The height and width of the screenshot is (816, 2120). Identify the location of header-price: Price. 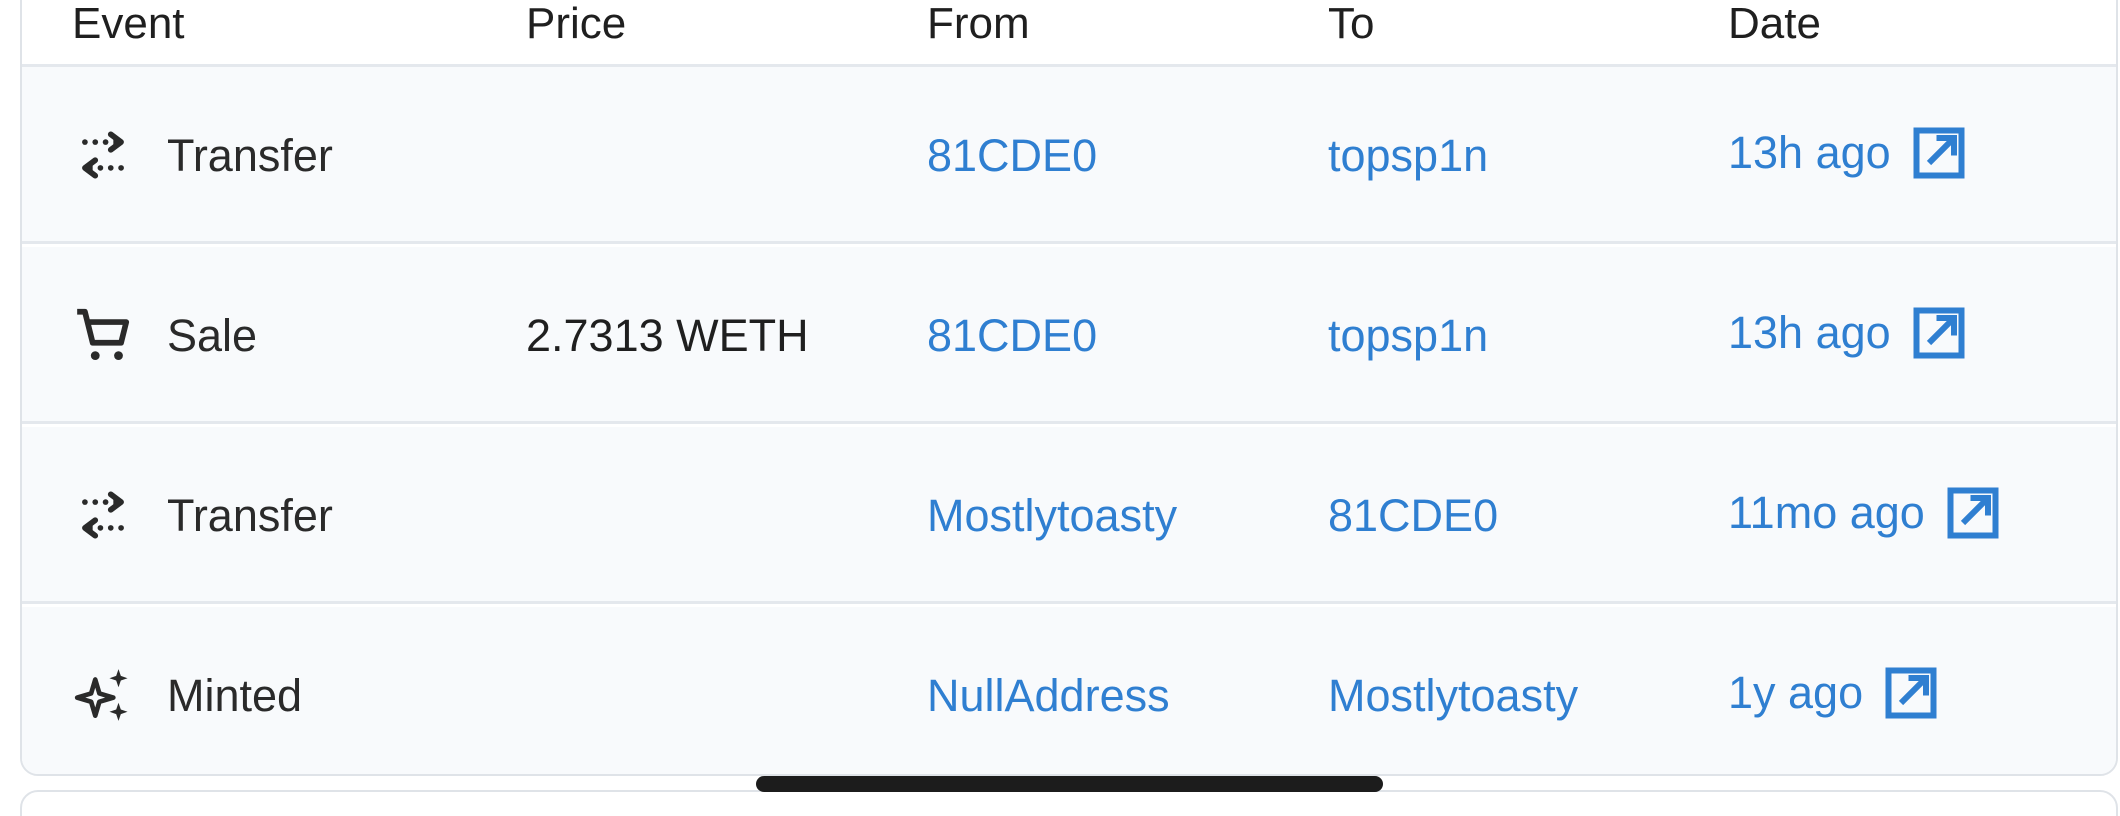
(576, 24).